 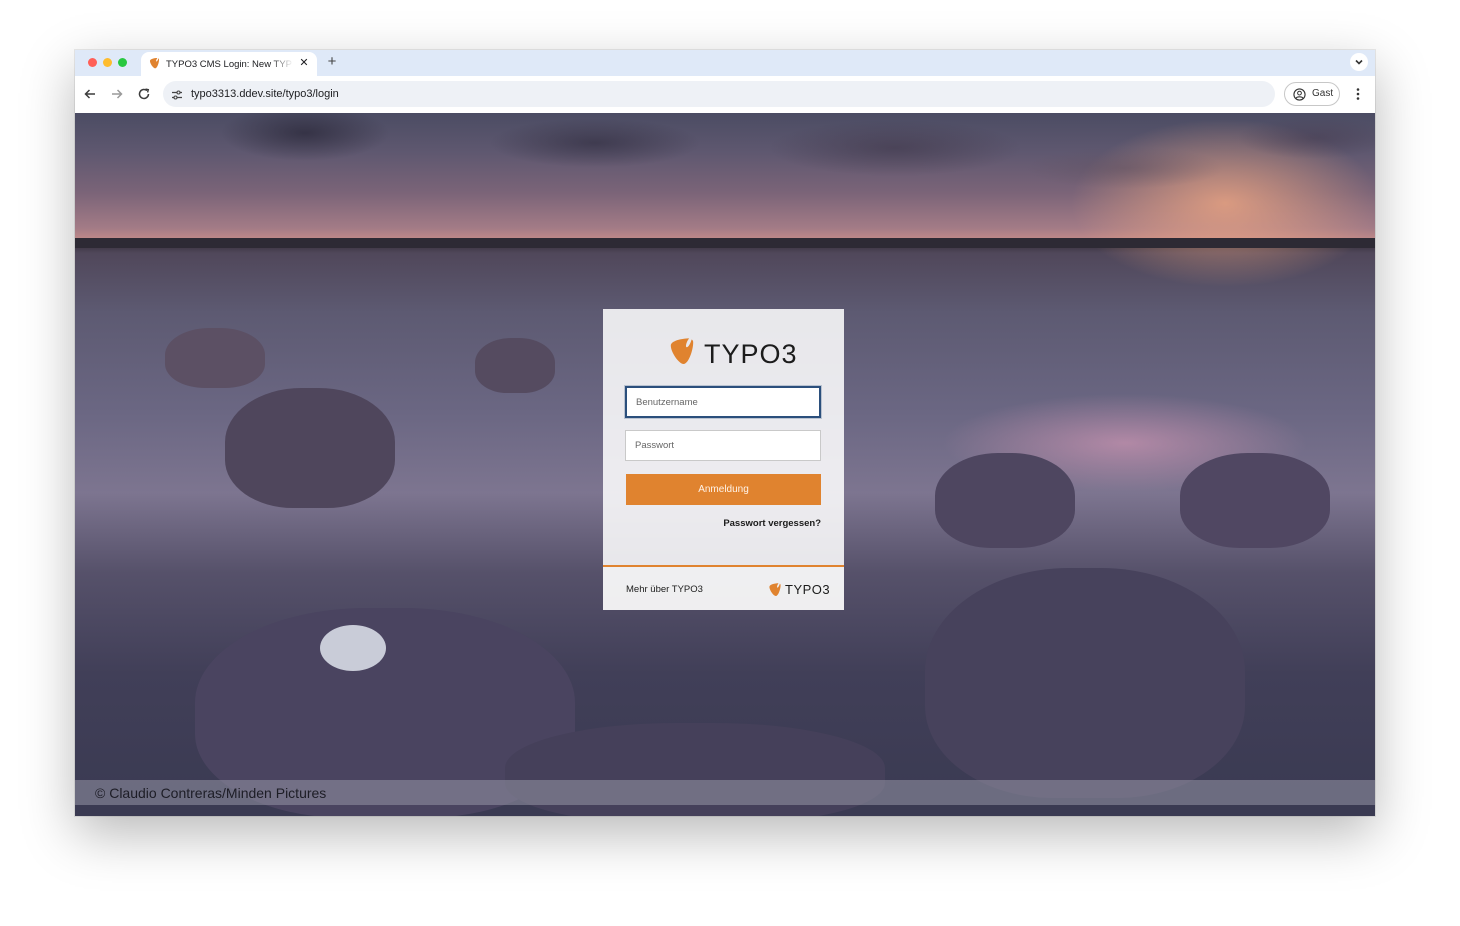 What do you see at coordinates (332, 62) in the screenshot?
I see `new-tab-button: +` at bounding box center [332, 62].